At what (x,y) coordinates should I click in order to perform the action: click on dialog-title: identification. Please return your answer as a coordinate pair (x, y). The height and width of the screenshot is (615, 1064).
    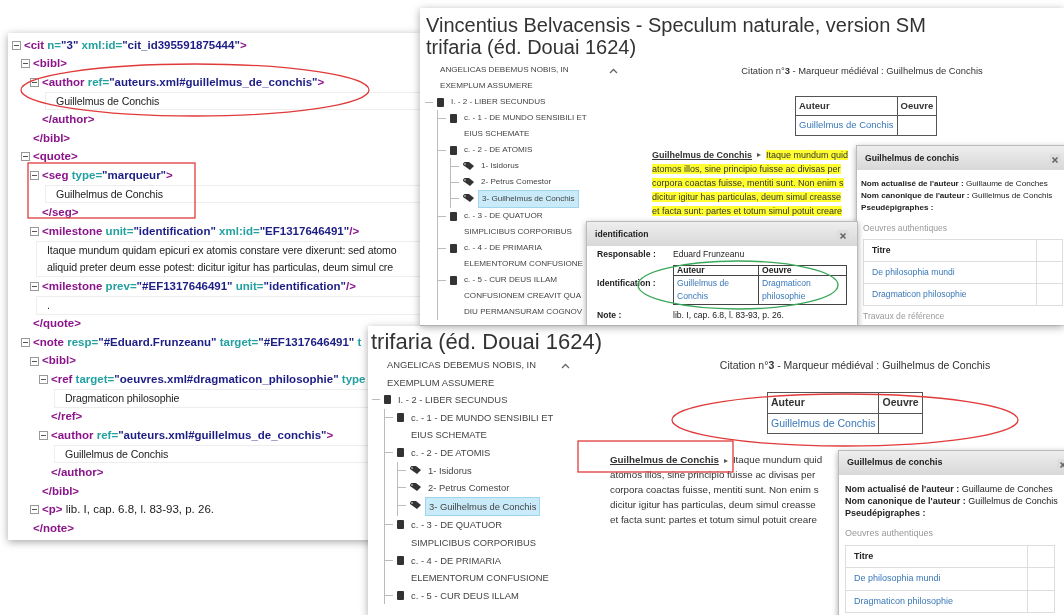
    Looking at the image, I should click on (622, 234).